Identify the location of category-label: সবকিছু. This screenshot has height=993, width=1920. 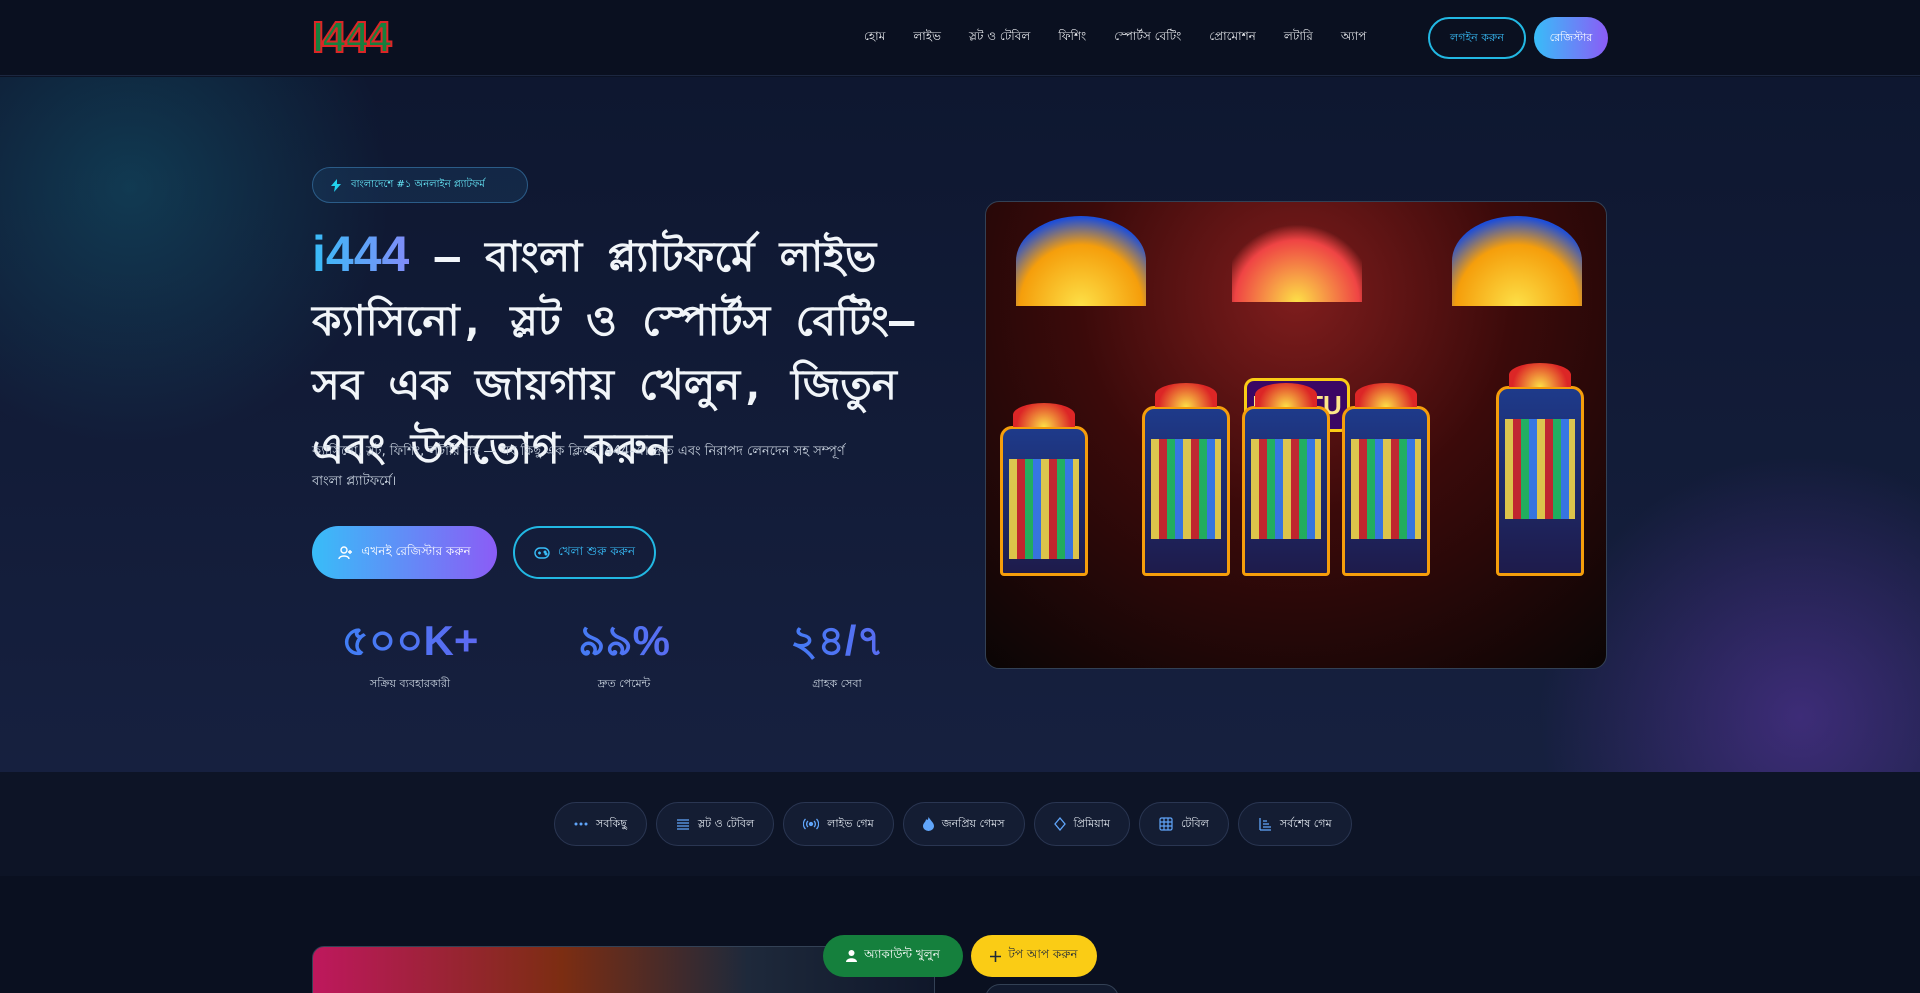
(611, 823).